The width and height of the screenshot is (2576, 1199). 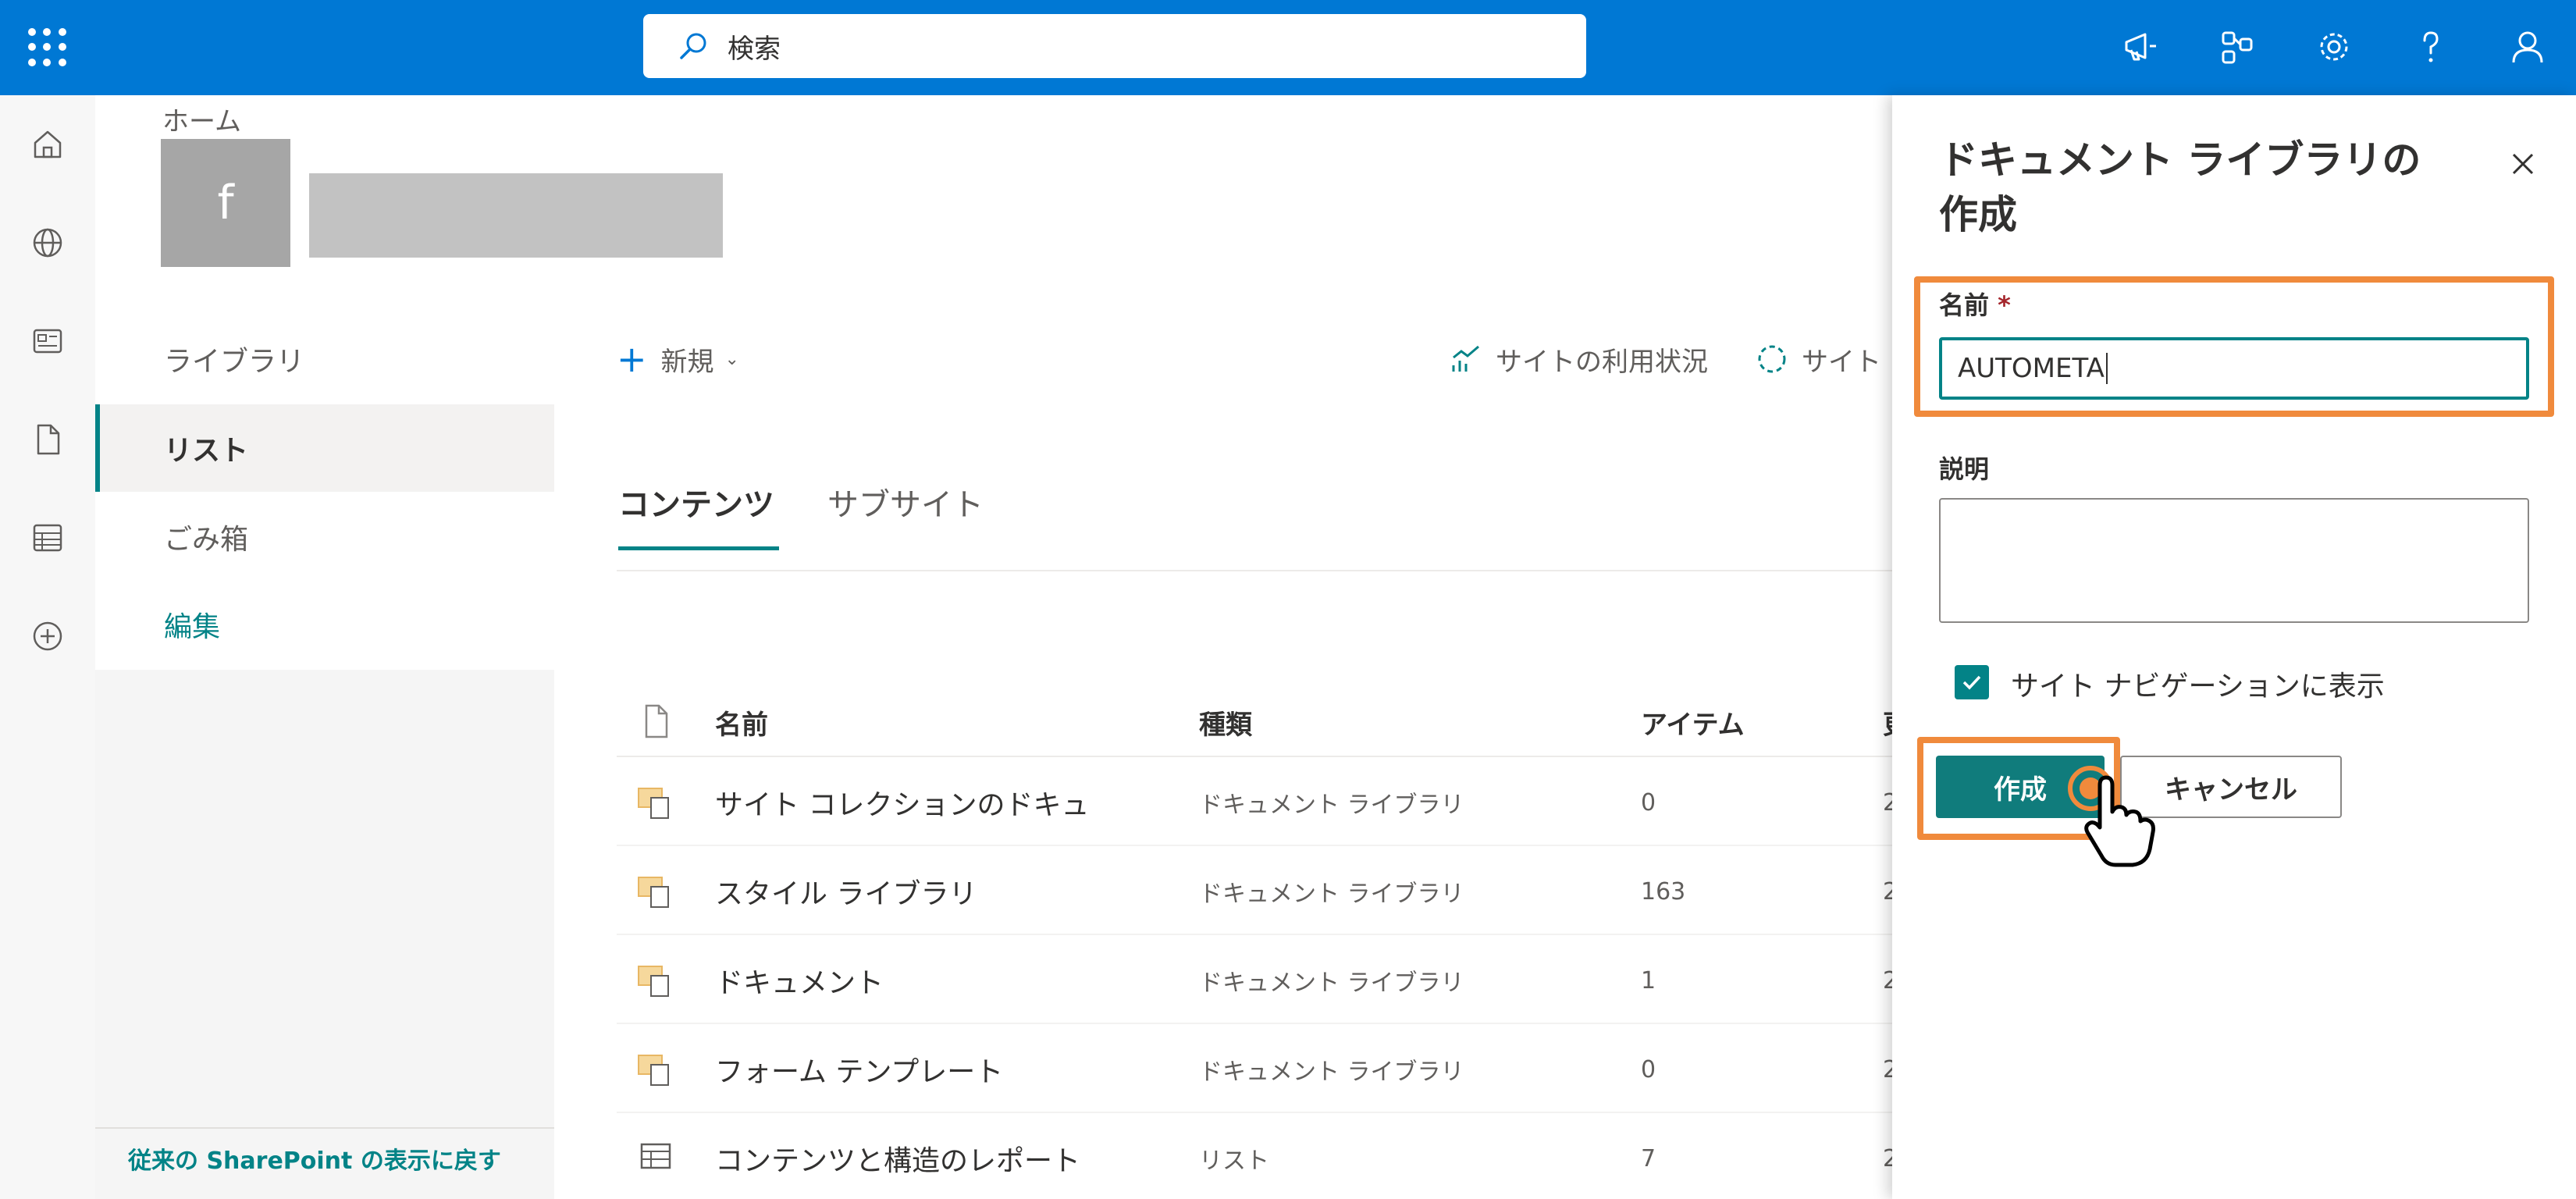 I want to click on row-count: 7, so click(x=1648, y=1158).